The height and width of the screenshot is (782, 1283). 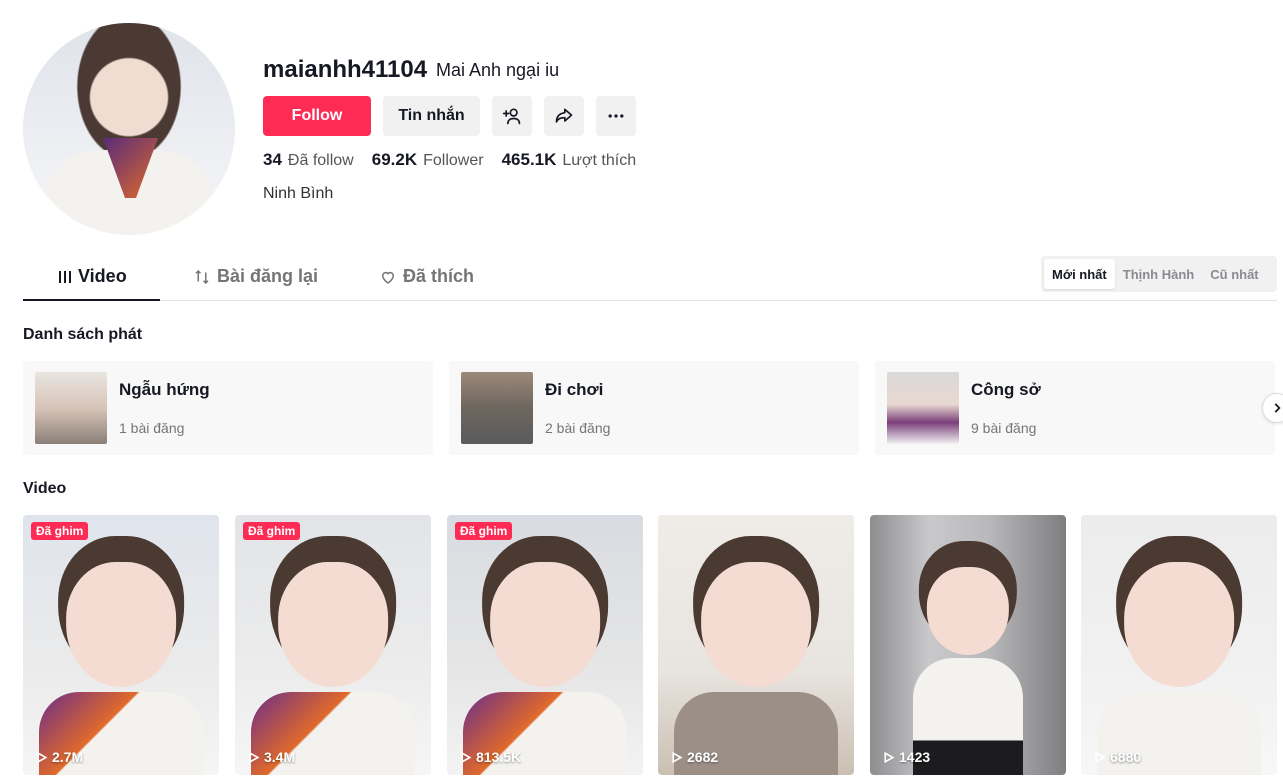 I want to click on playlist-card: Đi chơi 2 bài đăng, so click(x=654, y=408).